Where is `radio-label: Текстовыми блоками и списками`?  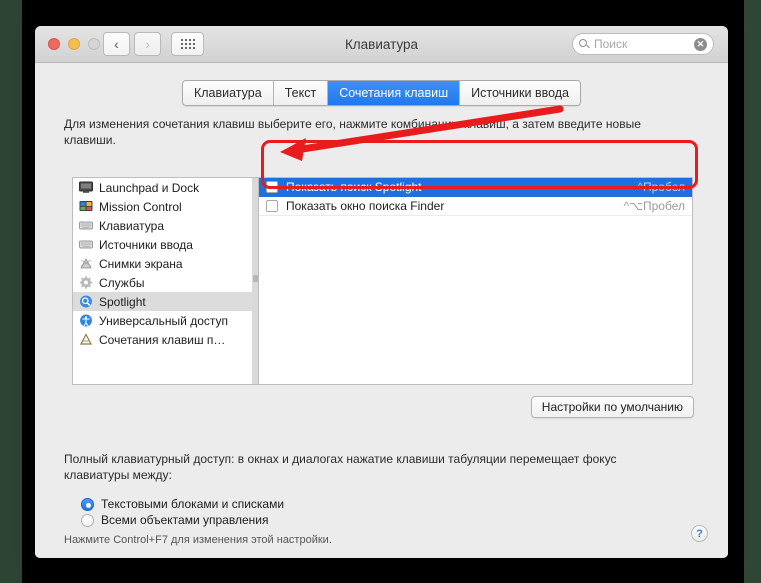 radio-label: Текстовыми блоками и списками is located at coordinates (193, 504).